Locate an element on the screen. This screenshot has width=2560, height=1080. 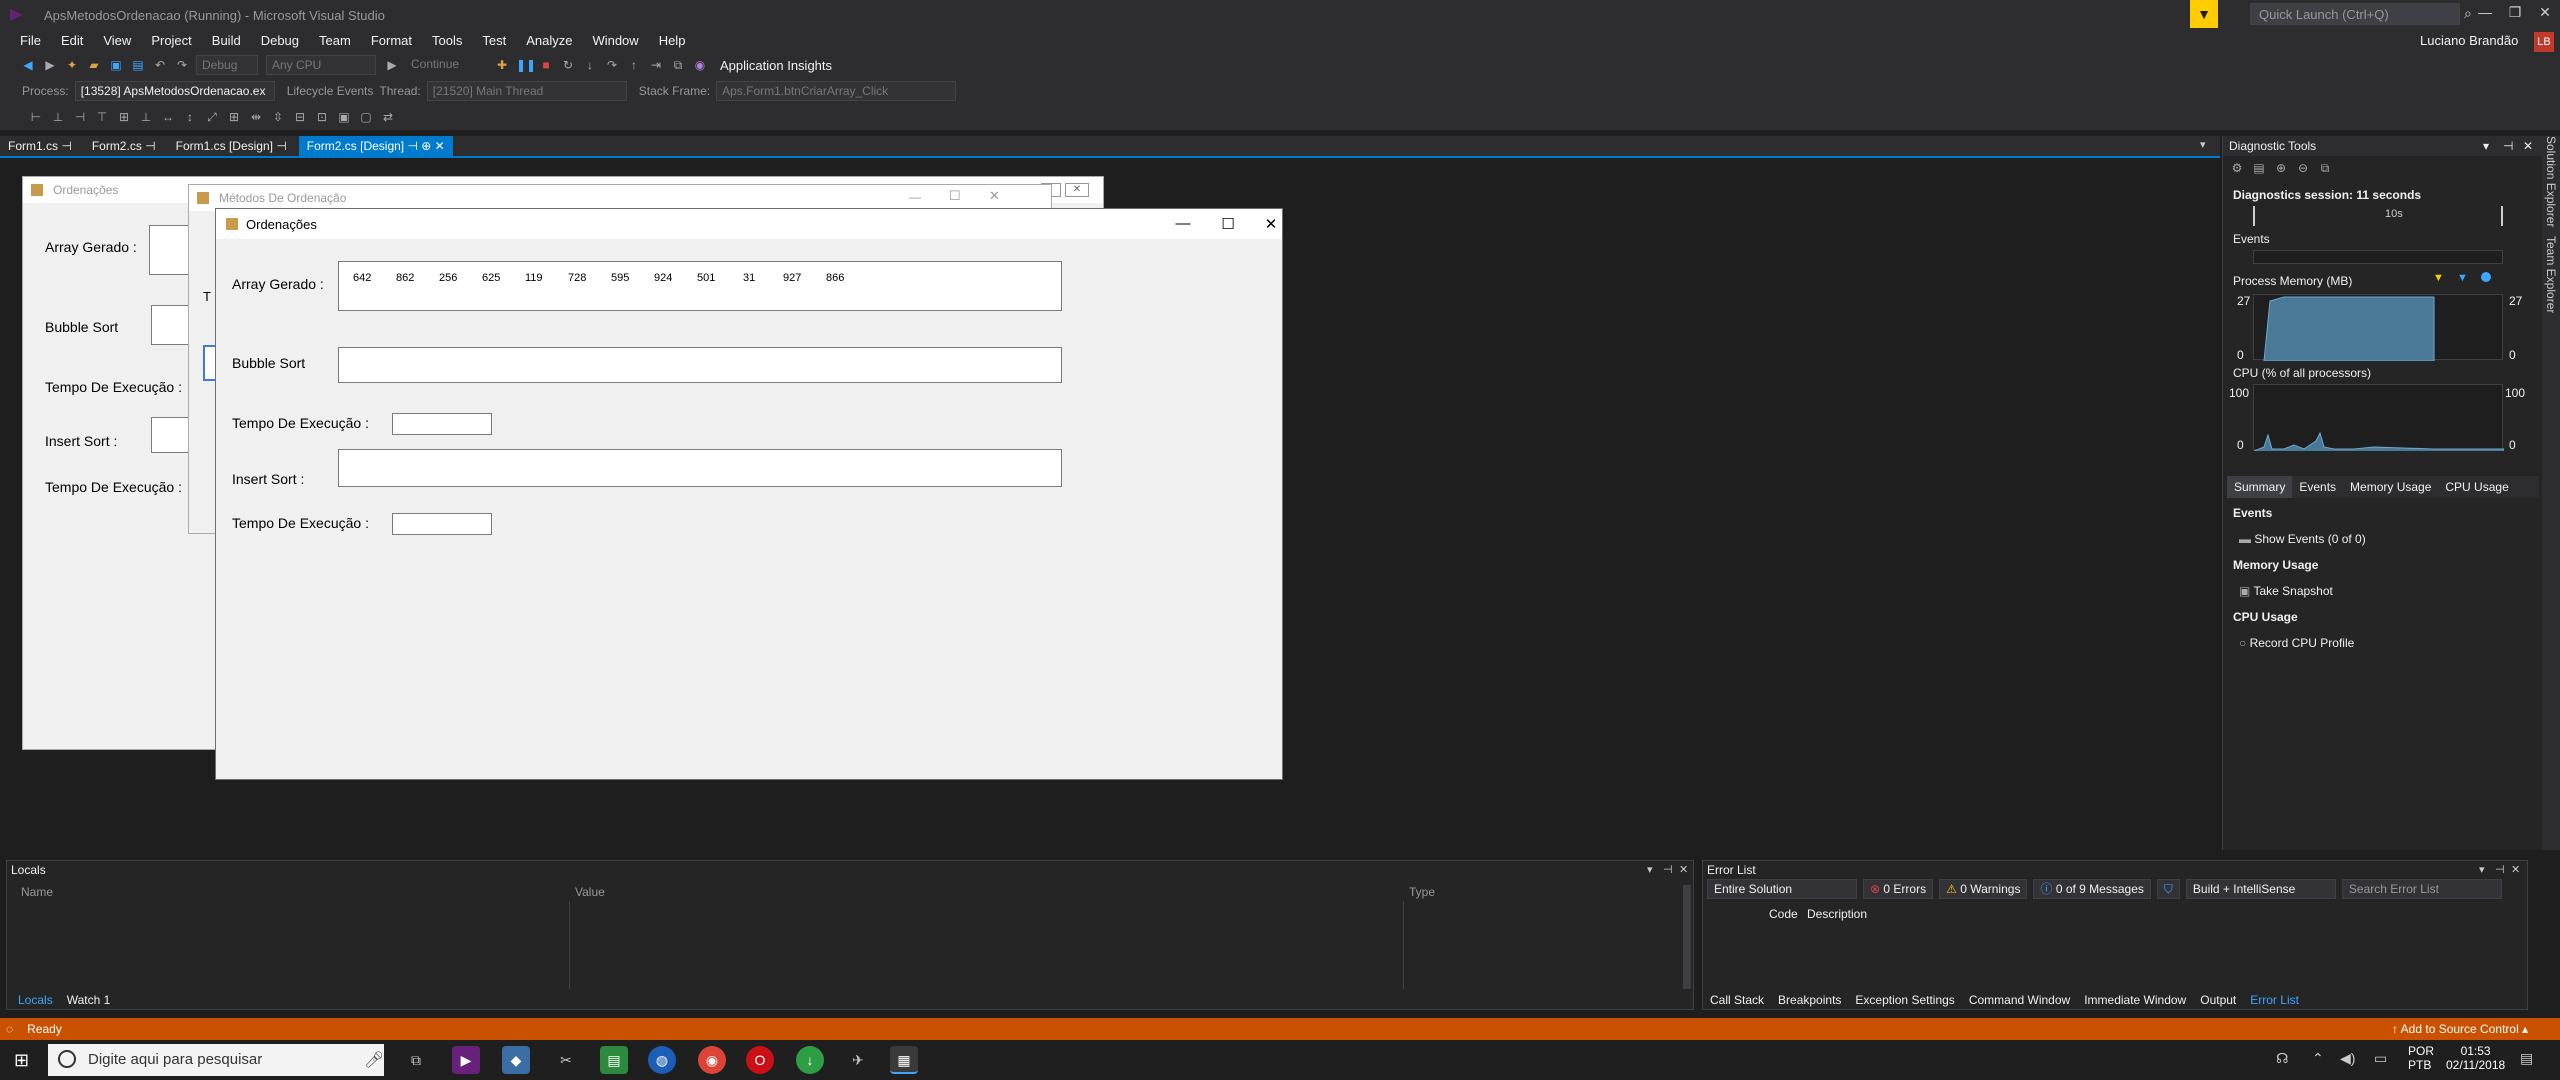
avatar: LB is located at coordinates (2544, 42).